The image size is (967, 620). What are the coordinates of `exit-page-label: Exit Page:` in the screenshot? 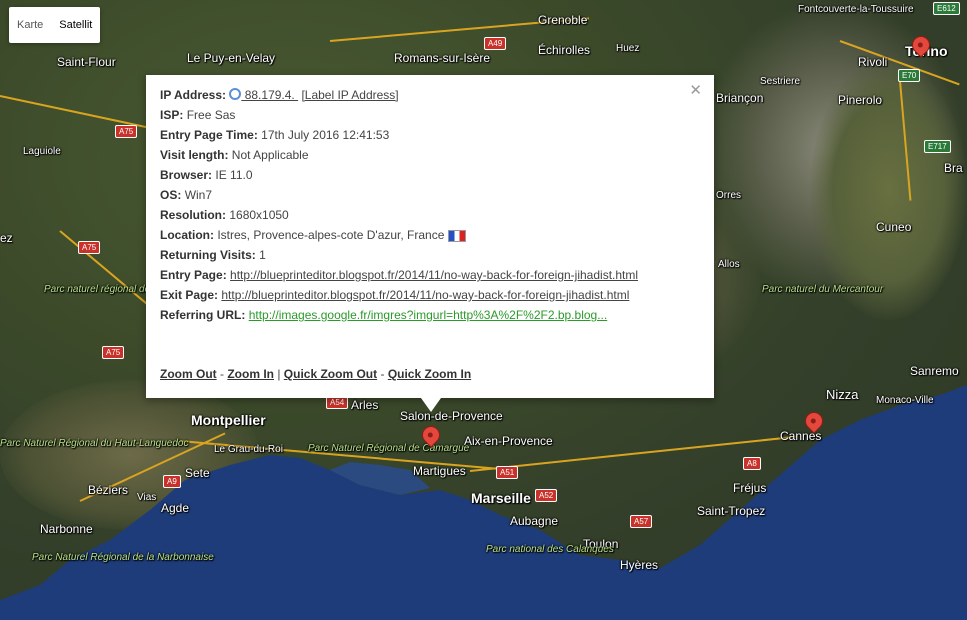 It's located at (189, 295).